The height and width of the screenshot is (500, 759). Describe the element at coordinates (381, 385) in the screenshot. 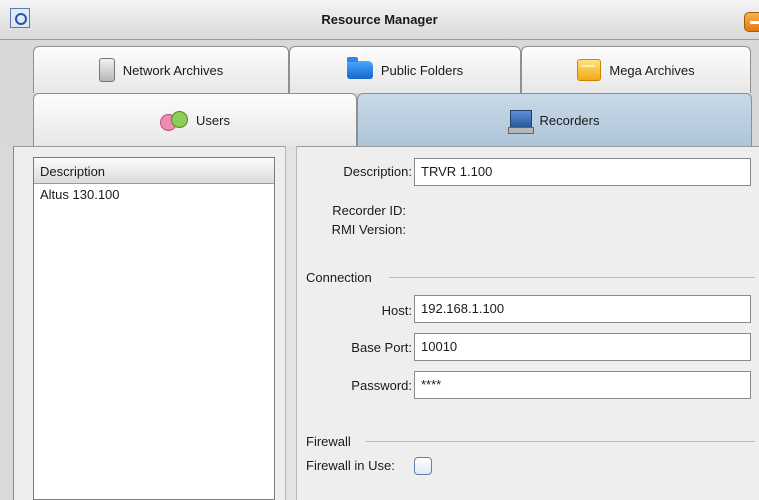

I see `password-label: Password:` at that location.